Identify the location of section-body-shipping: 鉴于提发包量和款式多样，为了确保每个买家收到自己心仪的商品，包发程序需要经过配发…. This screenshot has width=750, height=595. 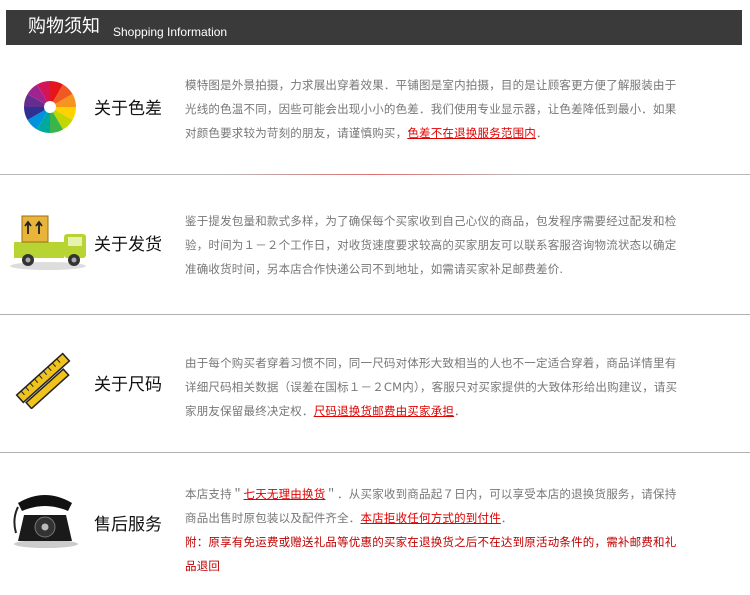
(435, 245).